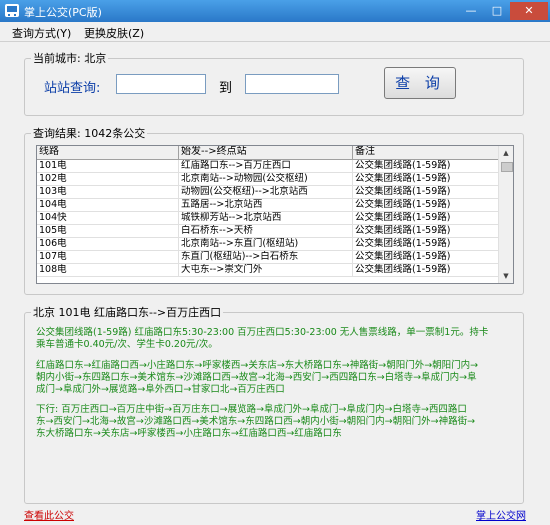 This screenshot has width=550, height=525. I want to click on table-row: 108电 大屯东-->崇文门外 公交集团线路(1-59路), so click(268, 270).